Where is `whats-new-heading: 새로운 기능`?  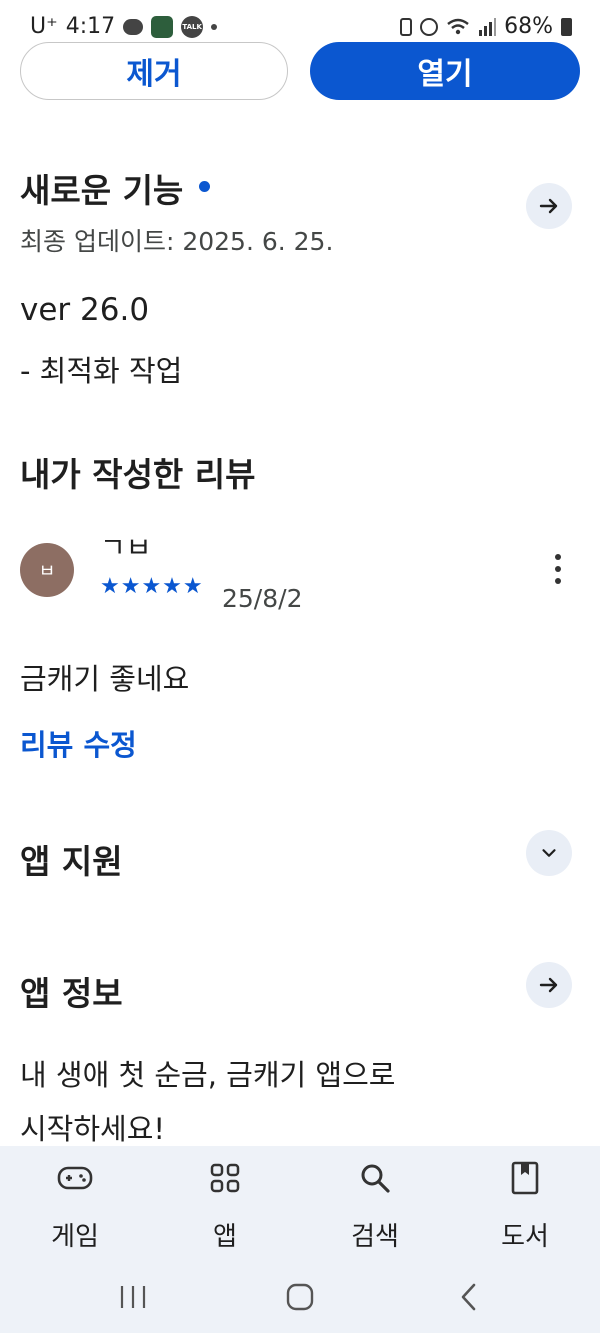
whats-new-heading: 새로운 기능 is located at coordinates (115, 188).